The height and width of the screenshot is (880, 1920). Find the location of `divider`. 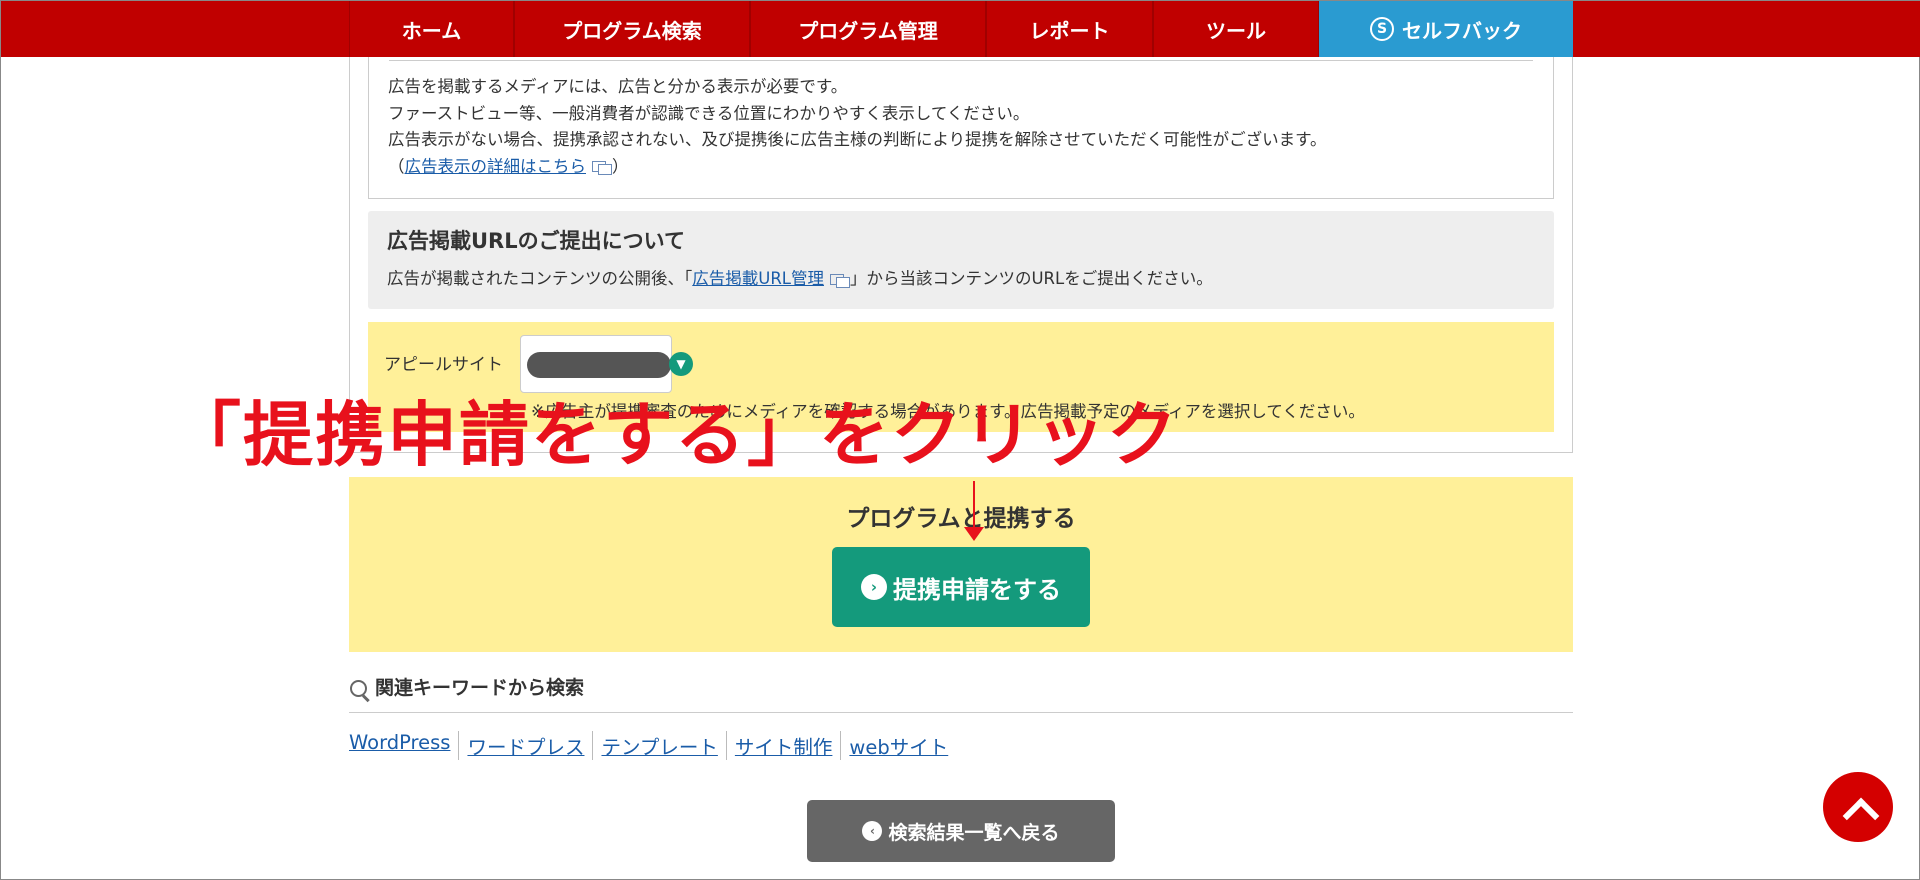

divider is located at coordinates (961, 60).